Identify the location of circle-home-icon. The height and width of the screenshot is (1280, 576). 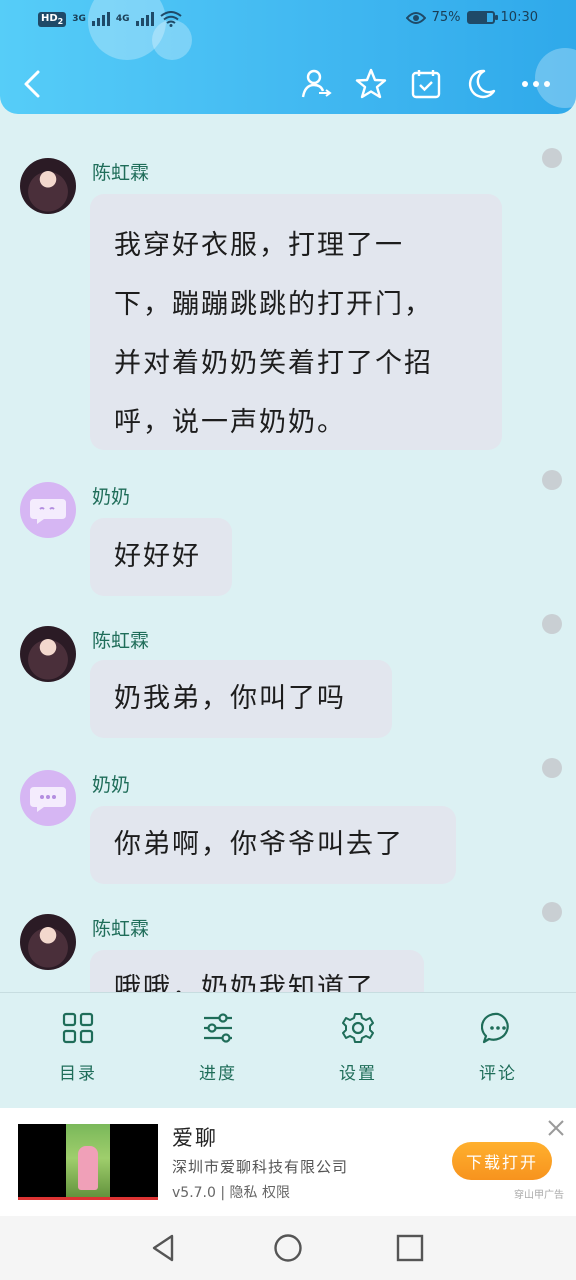
(288, 1248).